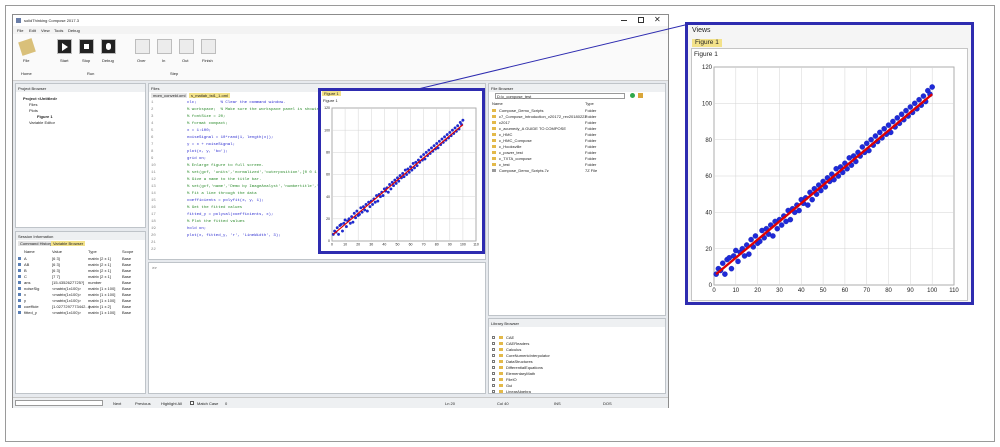 This screenshot has width=1000, height=447. What do you see at coordinates (513, 349) in the screenshot?
I see `library-item: Calculus` at bounding box center [513, 349].